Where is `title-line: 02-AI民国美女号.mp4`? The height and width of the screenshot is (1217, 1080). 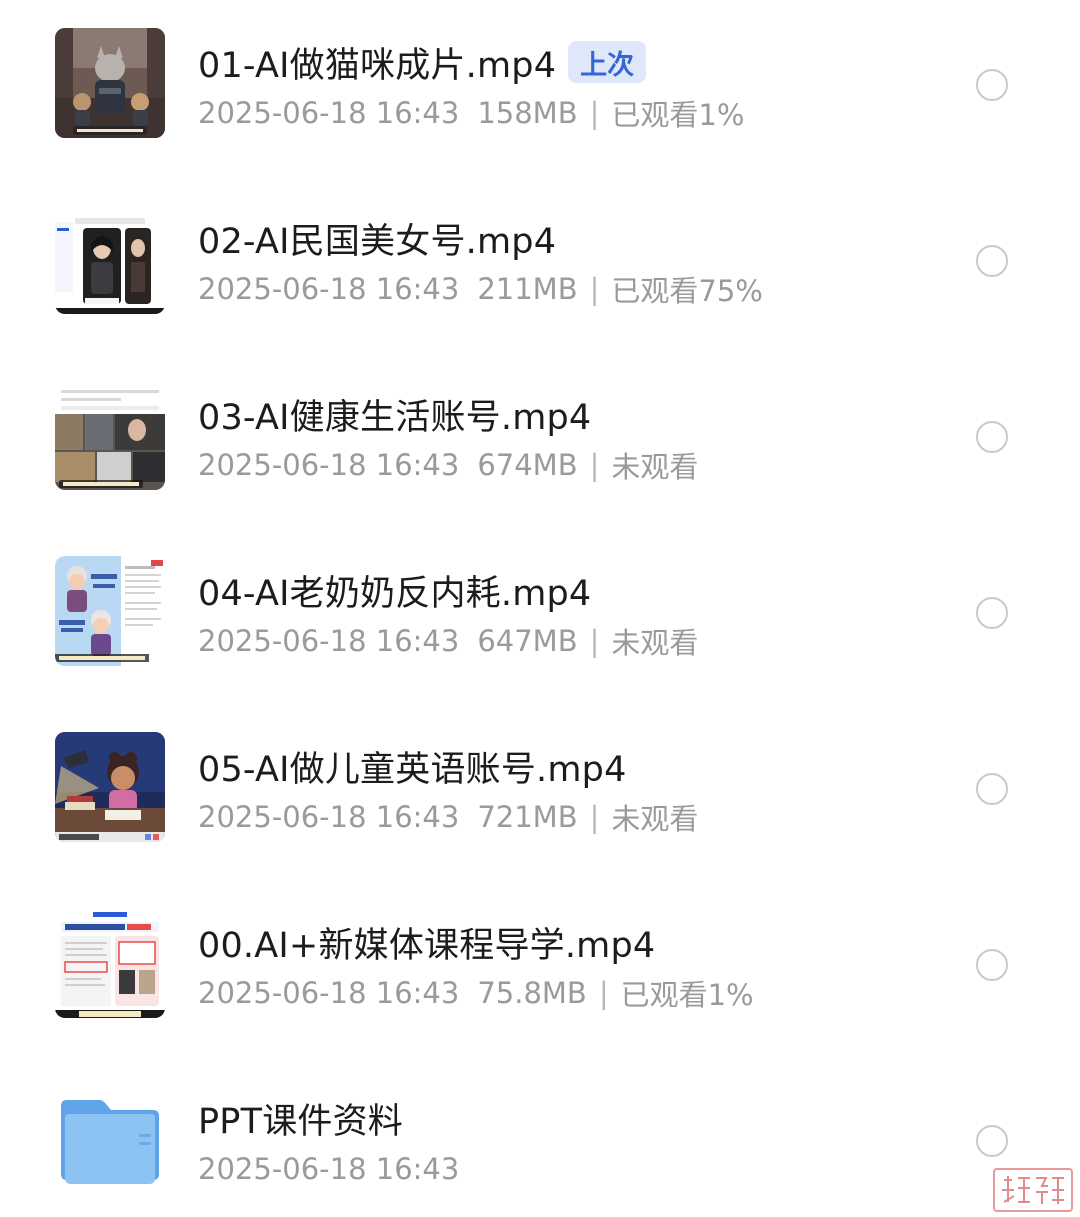
title-line: 02-AI民国美女号.mp4 is located at coordinates (377, 238).